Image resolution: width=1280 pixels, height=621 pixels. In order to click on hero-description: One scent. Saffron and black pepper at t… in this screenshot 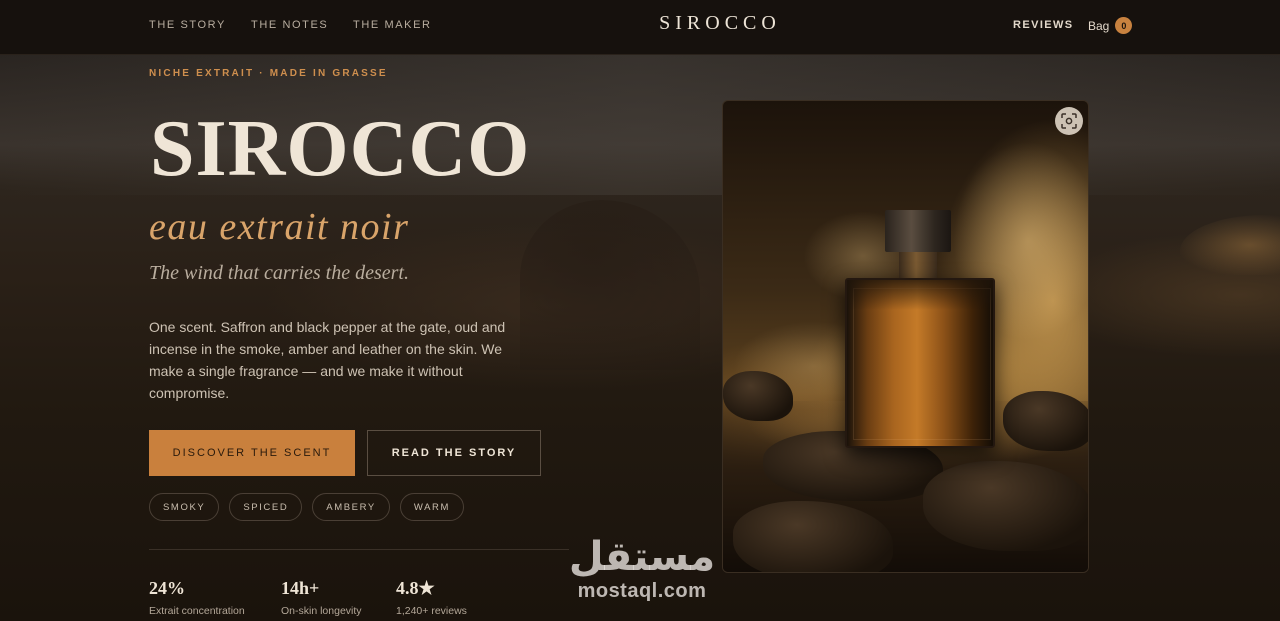, I will do `click(327, 360)`.